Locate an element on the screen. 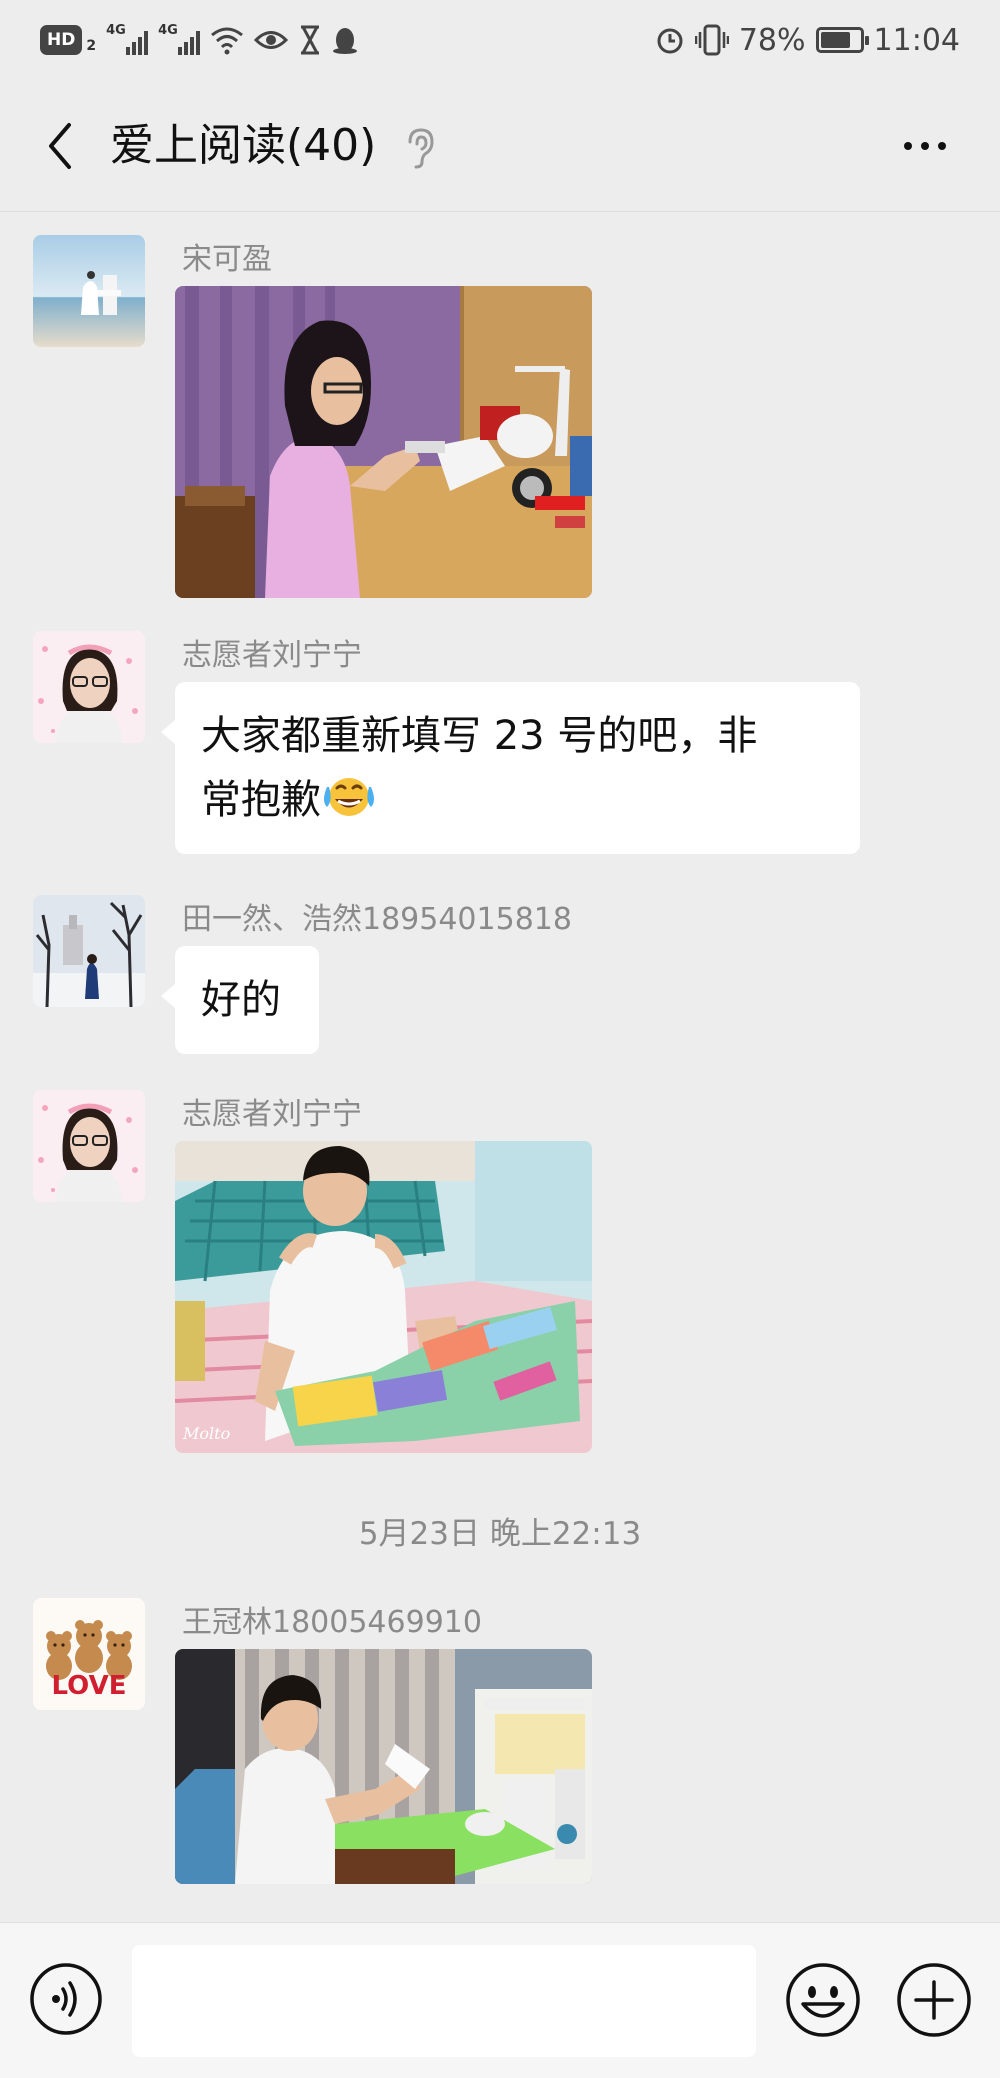  vibrate-icon is located at coordinates (711, 40).